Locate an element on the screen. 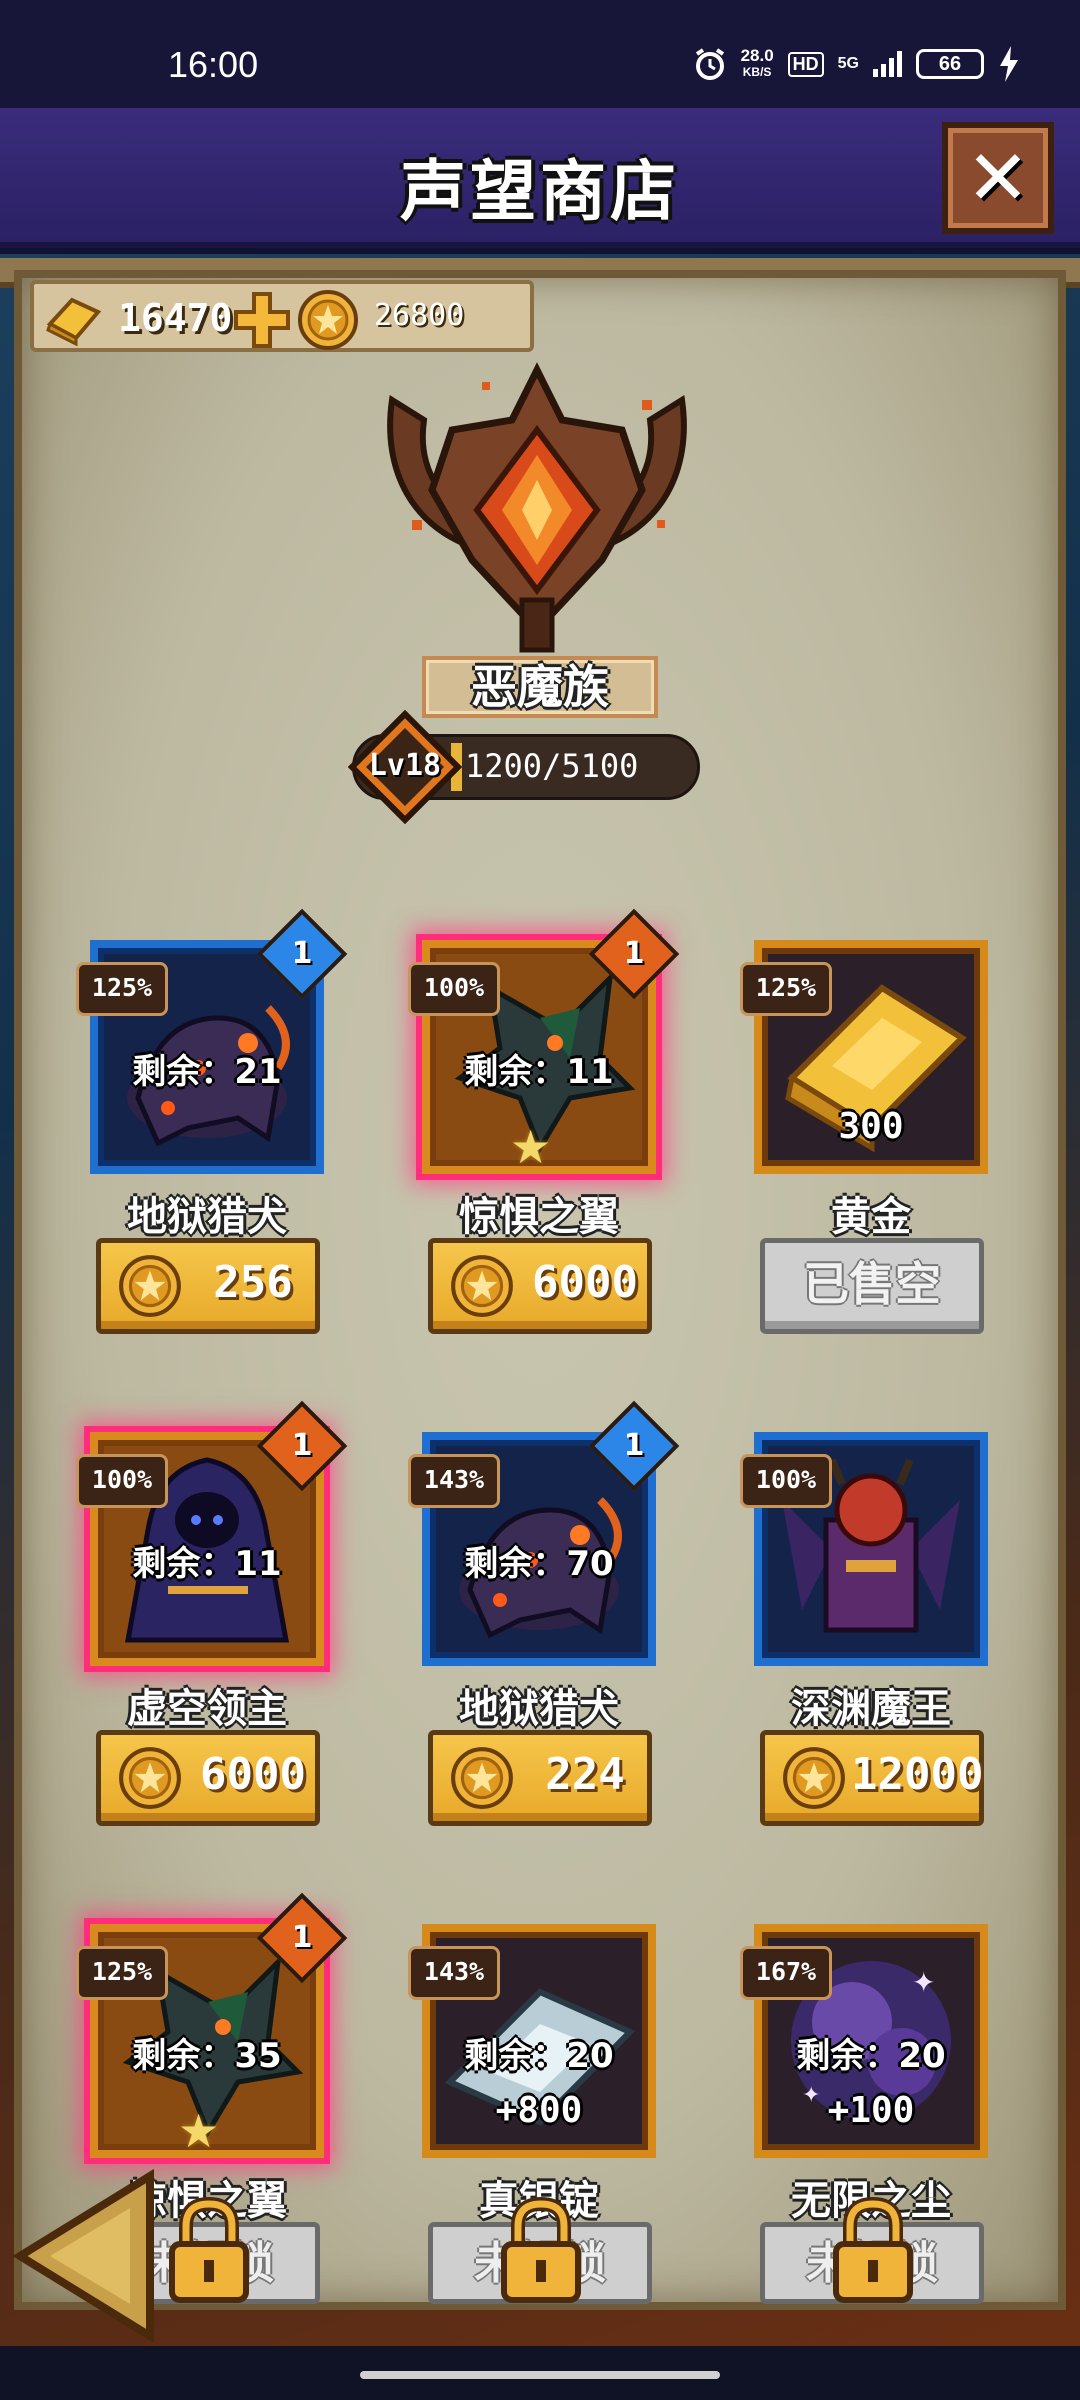 This screenshot has width=1080, height=2400. status-bar: 16:00 28.0 KB/S HD 5G 66 is located at coordinates (540, 54).